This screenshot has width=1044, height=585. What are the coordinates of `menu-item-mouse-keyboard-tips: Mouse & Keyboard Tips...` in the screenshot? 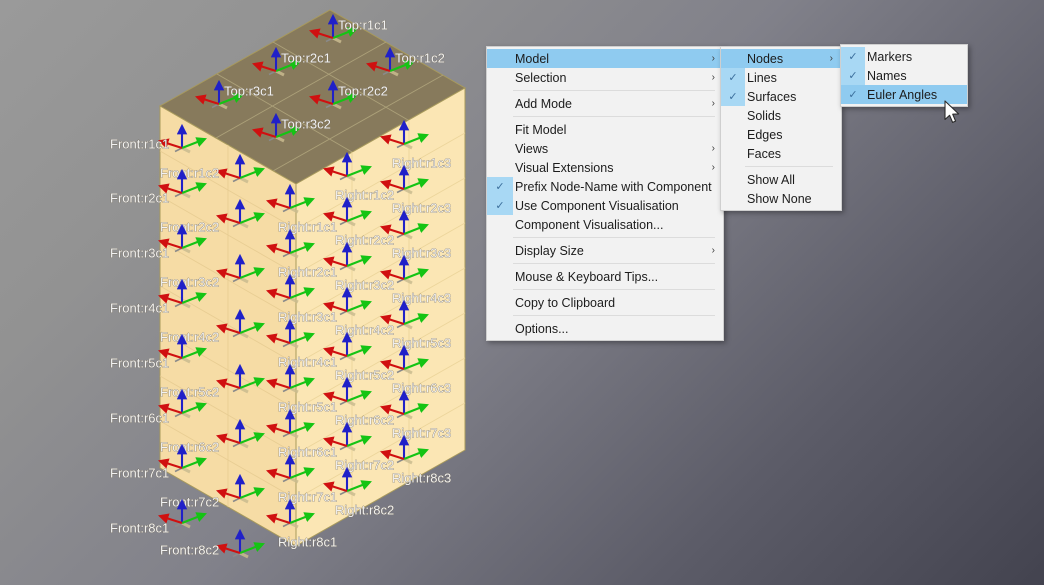 It's located at (605, 276).